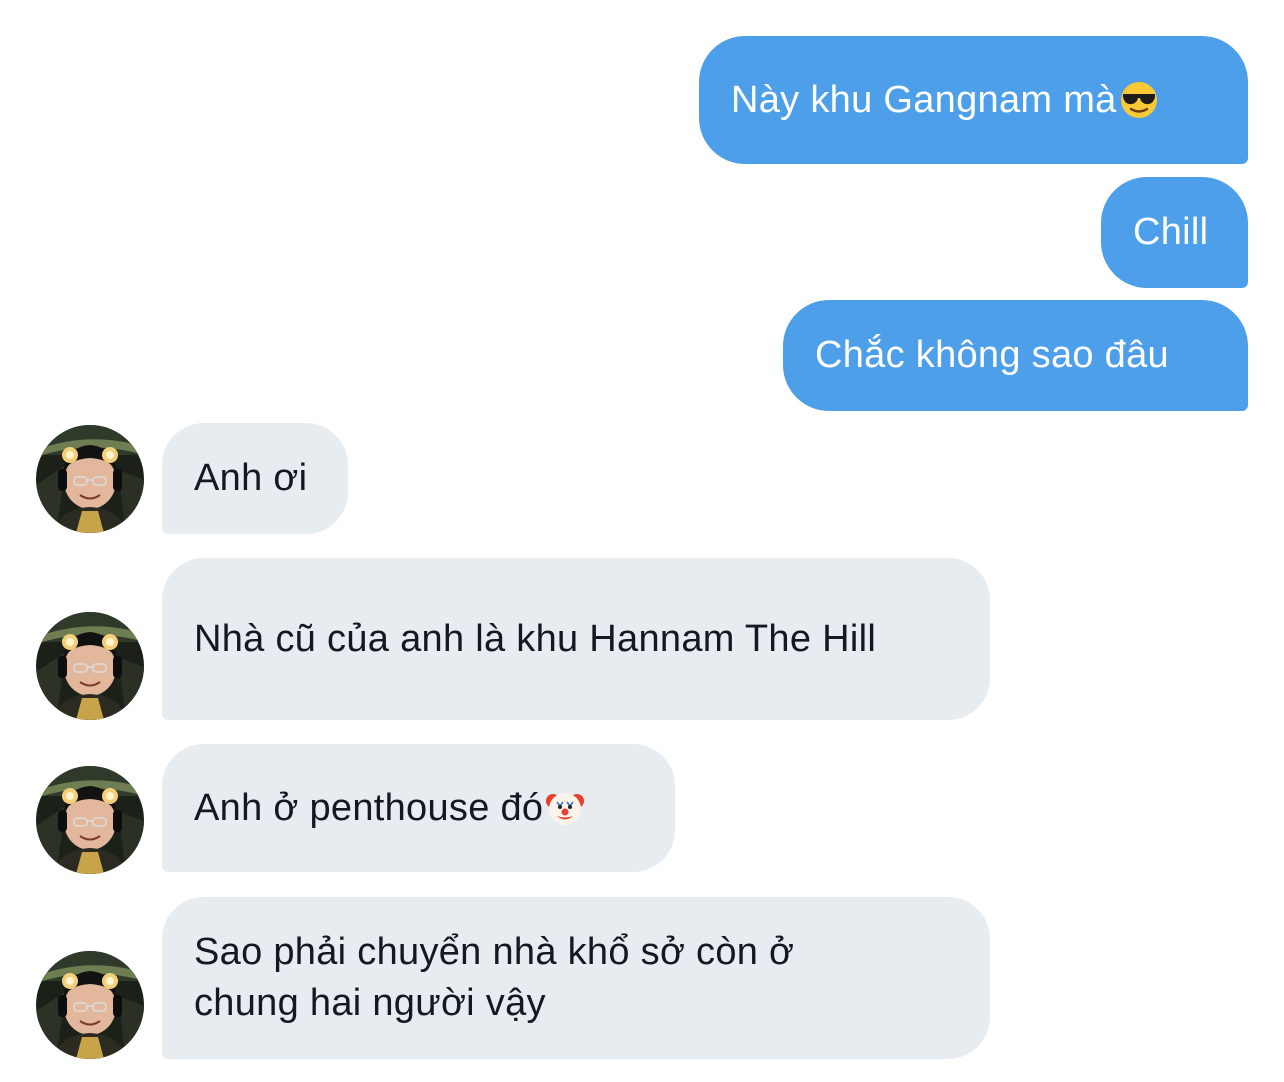 The image size is (1284, 1082). I want to click on received-message-text: Anh ơi, so click(251, 478).